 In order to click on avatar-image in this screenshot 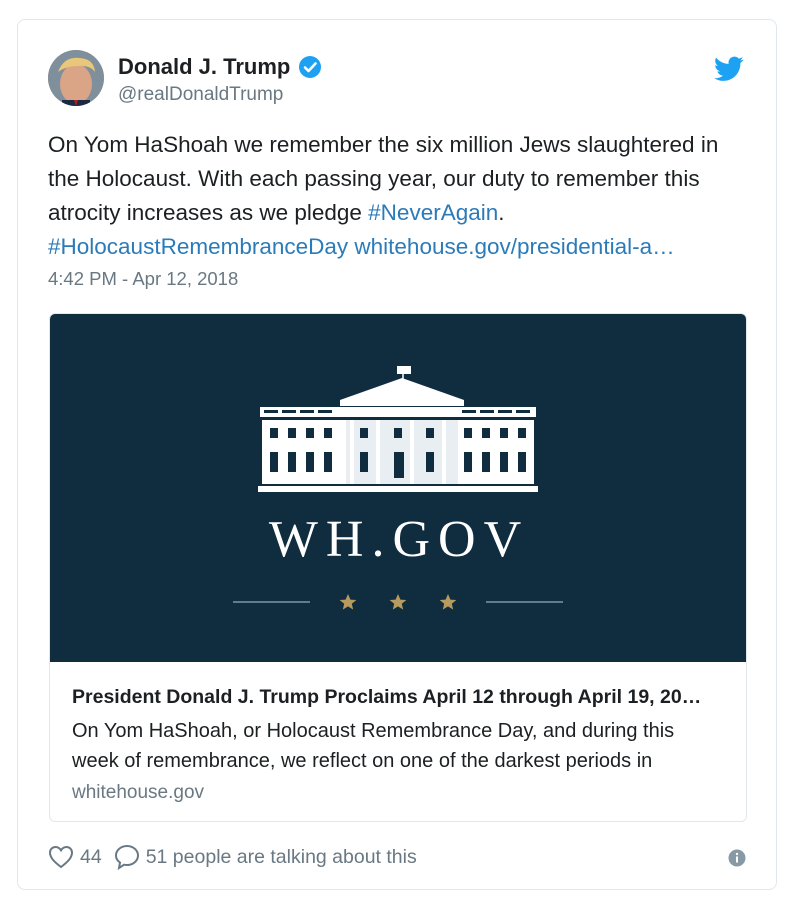, I will do `click(76, 78)`.